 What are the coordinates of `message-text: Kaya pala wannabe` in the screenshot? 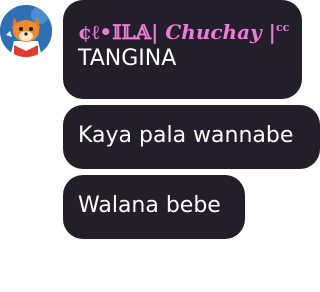 It's located at (186, 135).